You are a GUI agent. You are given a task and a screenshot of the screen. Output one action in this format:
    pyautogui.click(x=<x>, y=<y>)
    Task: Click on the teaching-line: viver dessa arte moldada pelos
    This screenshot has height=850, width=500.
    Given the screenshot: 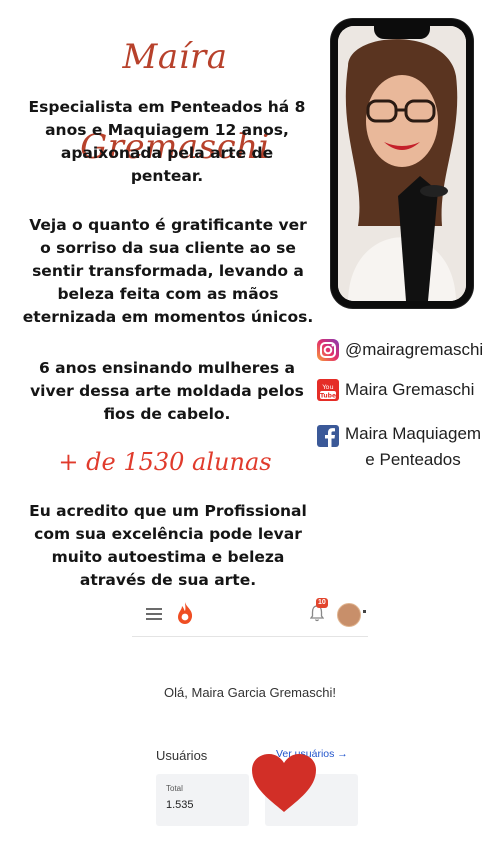 What is the action you would take?
    pyautogui.click(x=167, y=391)
    